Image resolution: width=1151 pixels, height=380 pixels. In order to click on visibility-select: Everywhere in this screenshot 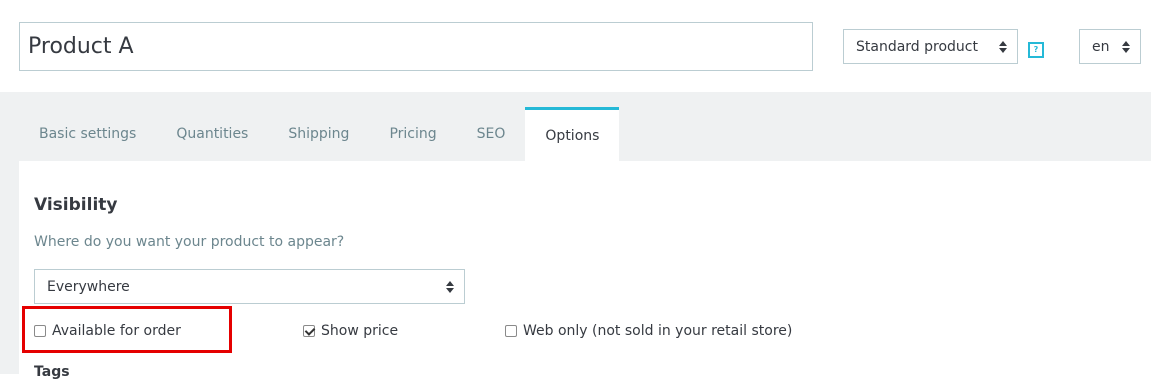, I will do `click(249, 286)`.